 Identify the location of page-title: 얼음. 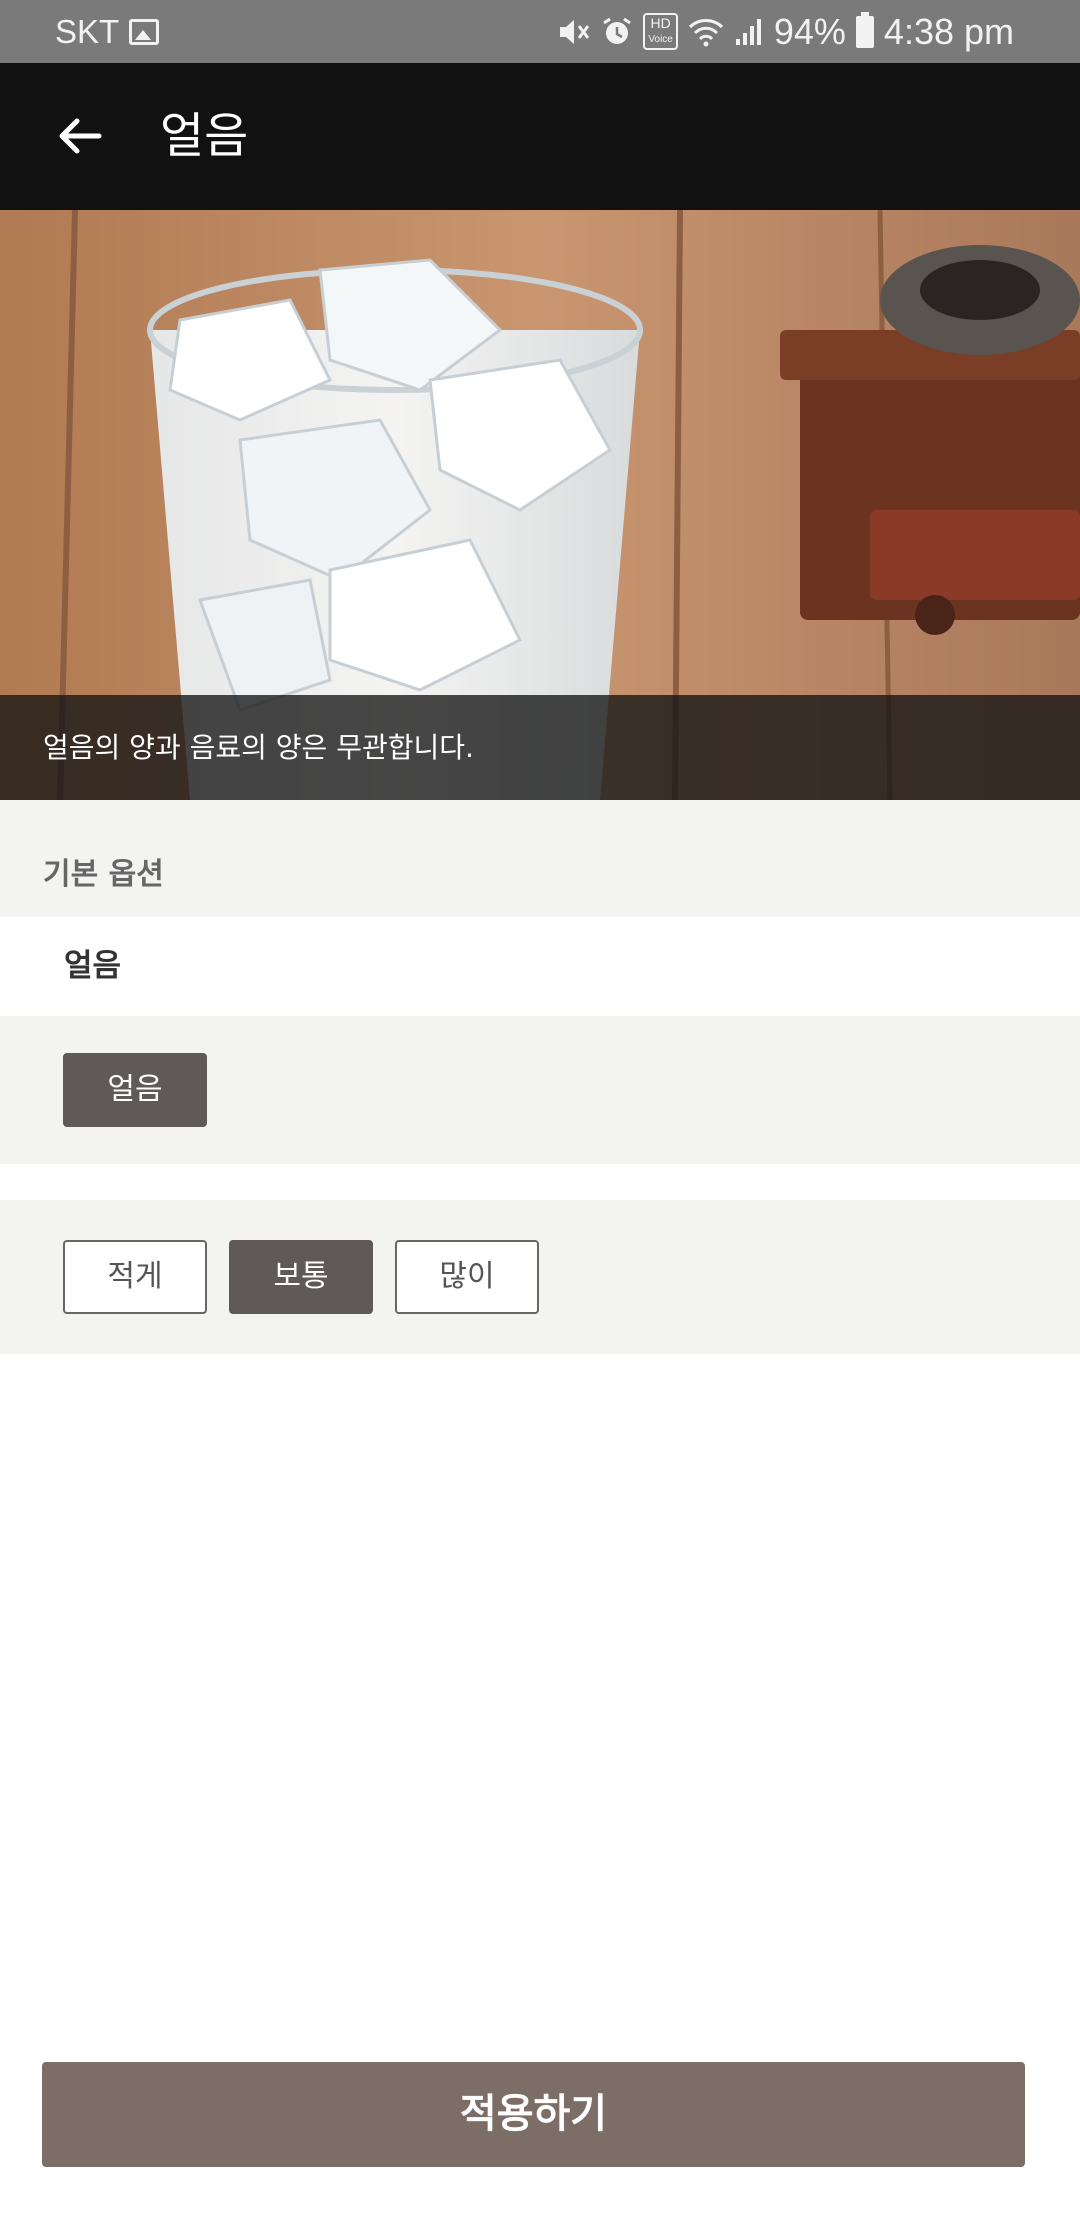
(204, 136).